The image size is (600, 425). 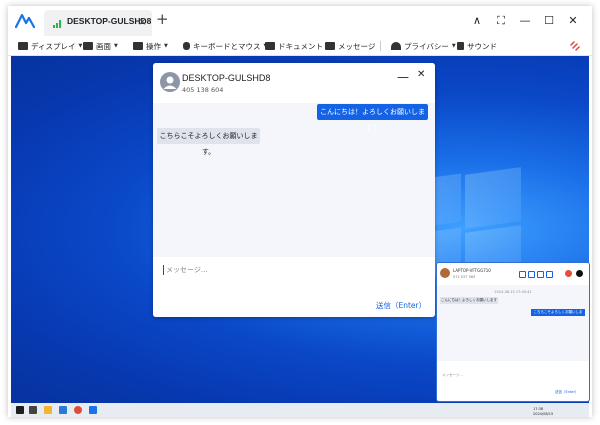 I want to click on minimize-button: —, so click(x=525, y=21).